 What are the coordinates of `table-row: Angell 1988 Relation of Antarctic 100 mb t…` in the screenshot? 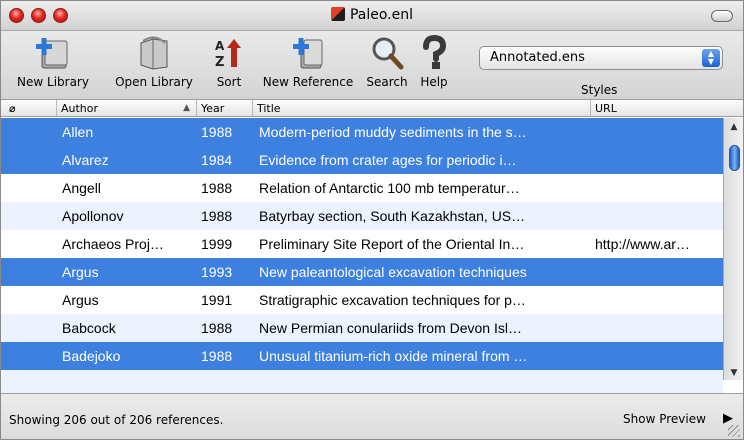 It's located at (362, 188).